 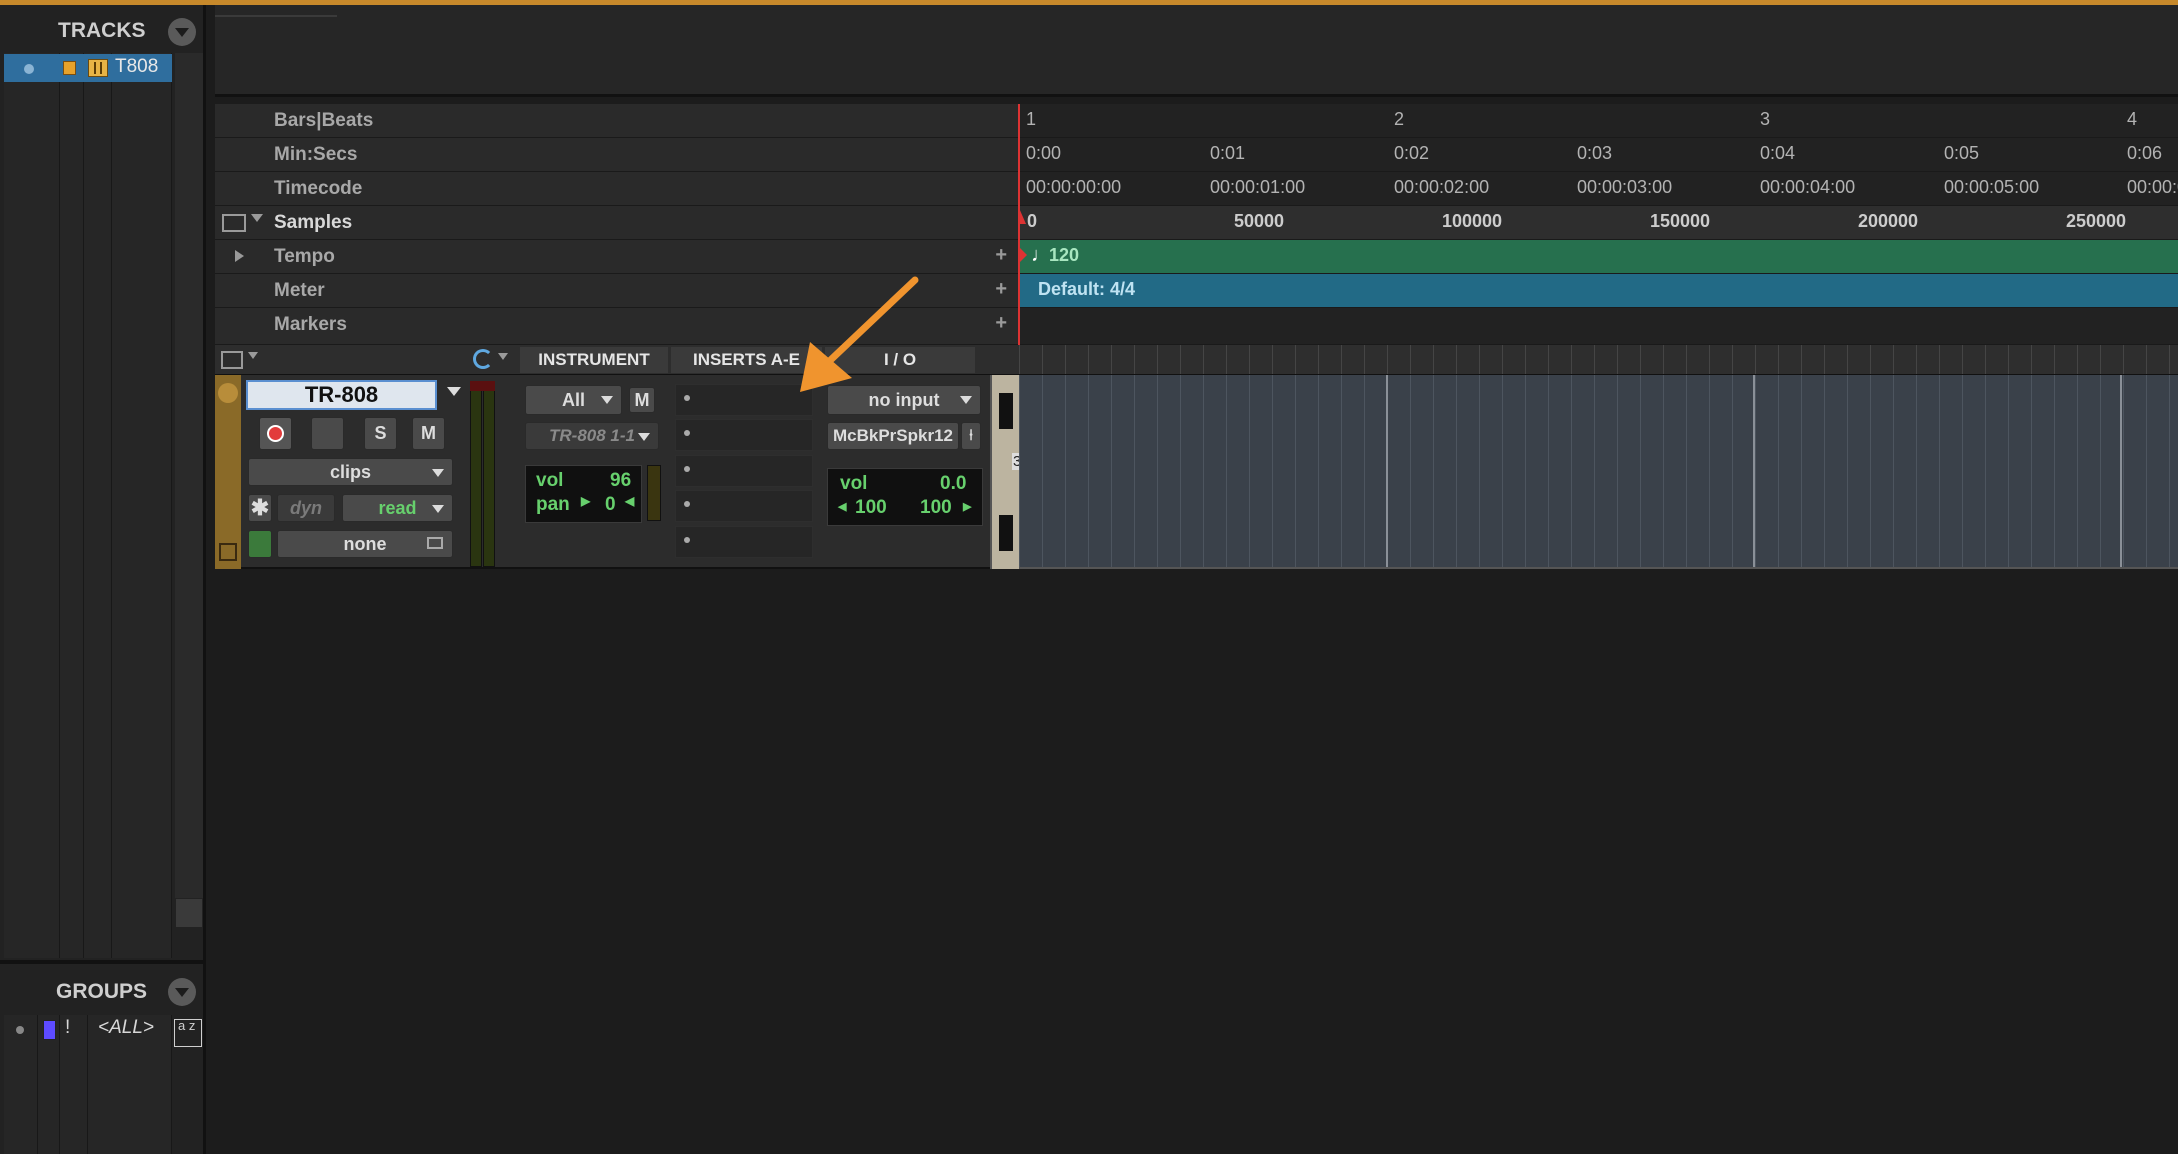 What do you see at coordinates (583, 494) in the screenshot?
I see `instrument-vol-pan-display: vol 96 pan ▶ 0 ◀` at bounding box center [583, 494].